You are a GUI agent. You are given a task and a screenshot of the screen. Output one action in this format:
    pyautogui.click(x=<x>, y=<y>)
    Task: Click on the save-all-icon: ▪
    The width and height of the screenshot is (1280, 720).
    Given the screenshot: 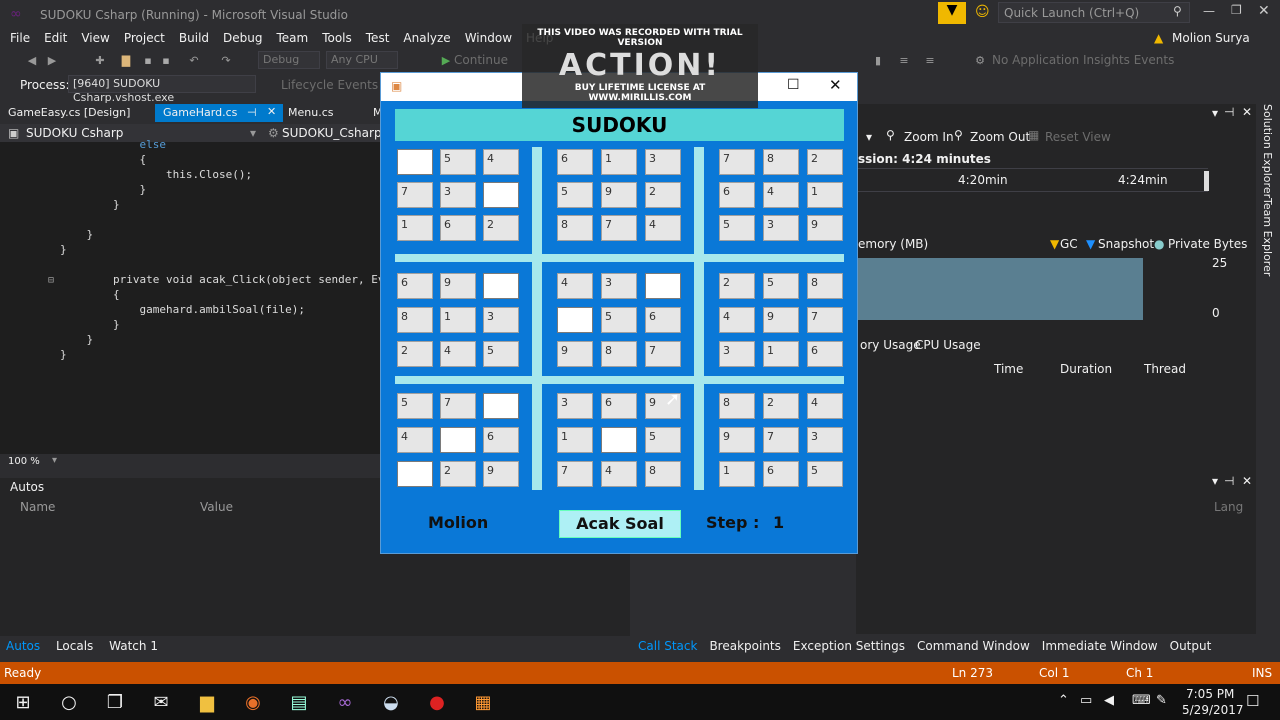 What is the action you would take?
    pyautogui.click(x=166, y=61)
    